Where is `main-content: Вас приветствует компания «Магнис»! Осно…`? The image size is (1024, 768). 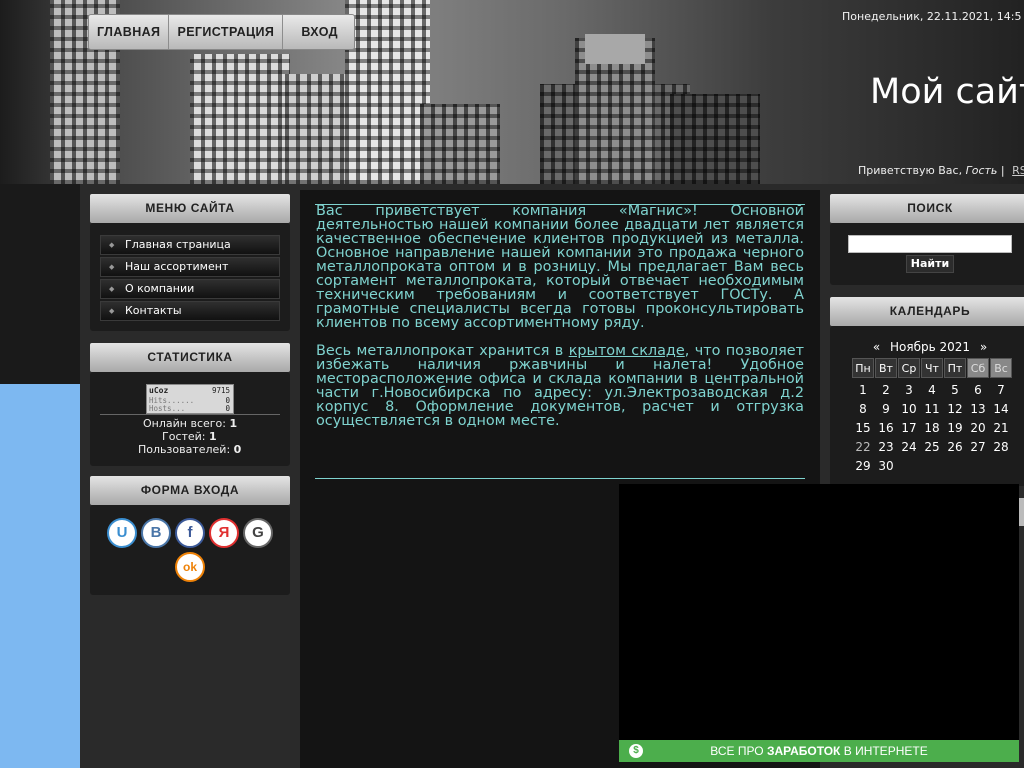
main-content: Вас приветствует компания «Магнис»! Осно… is located at coordinates (560, 323).